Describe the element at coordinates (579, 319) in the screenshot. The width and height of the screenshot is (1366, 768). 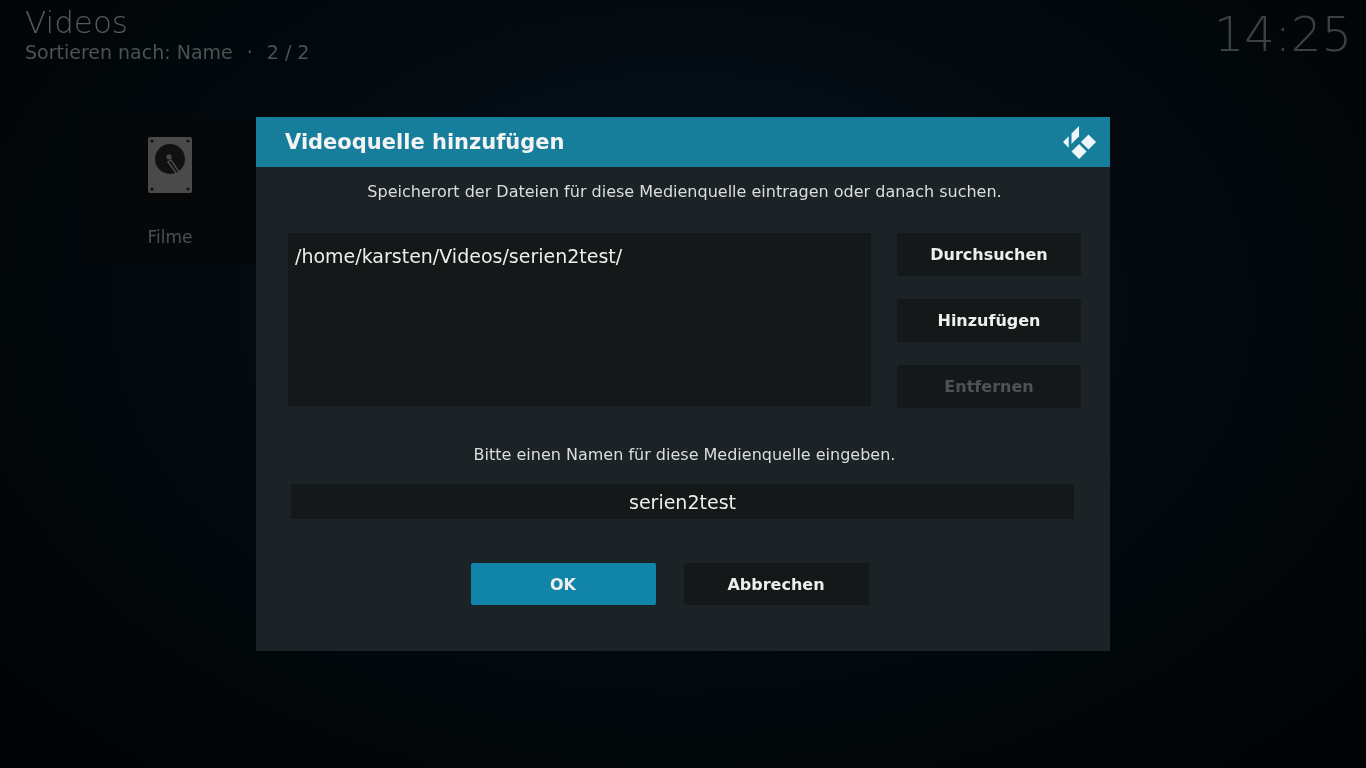
I see `path-list: /home/karsten/Videos/serien2test/` at that location.